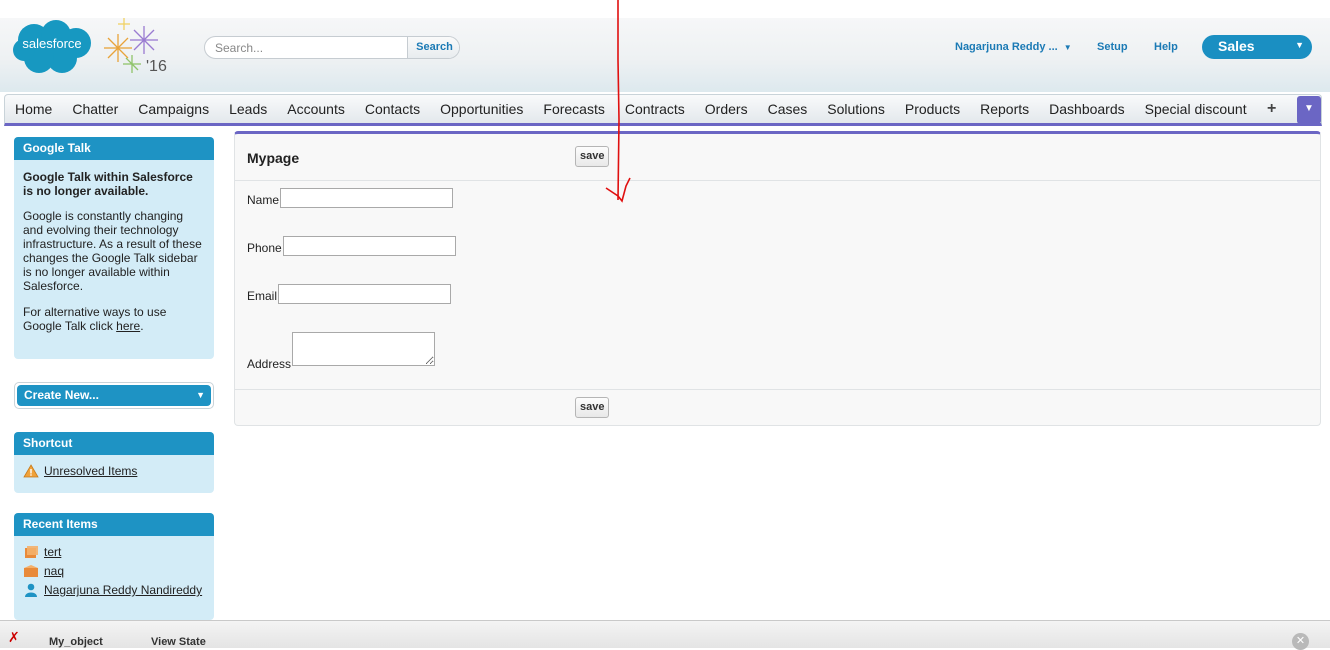  I want to click on salesforce-logo: salesforce, so click(53, 47).